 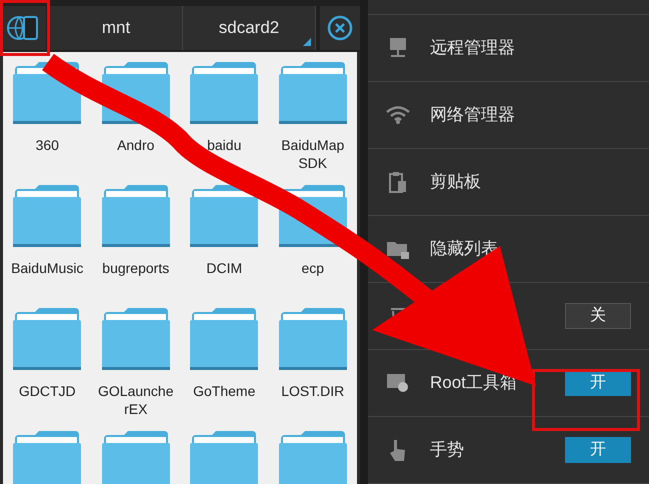 I want to click on toggle-button: 关, so click(x=598, y=316).